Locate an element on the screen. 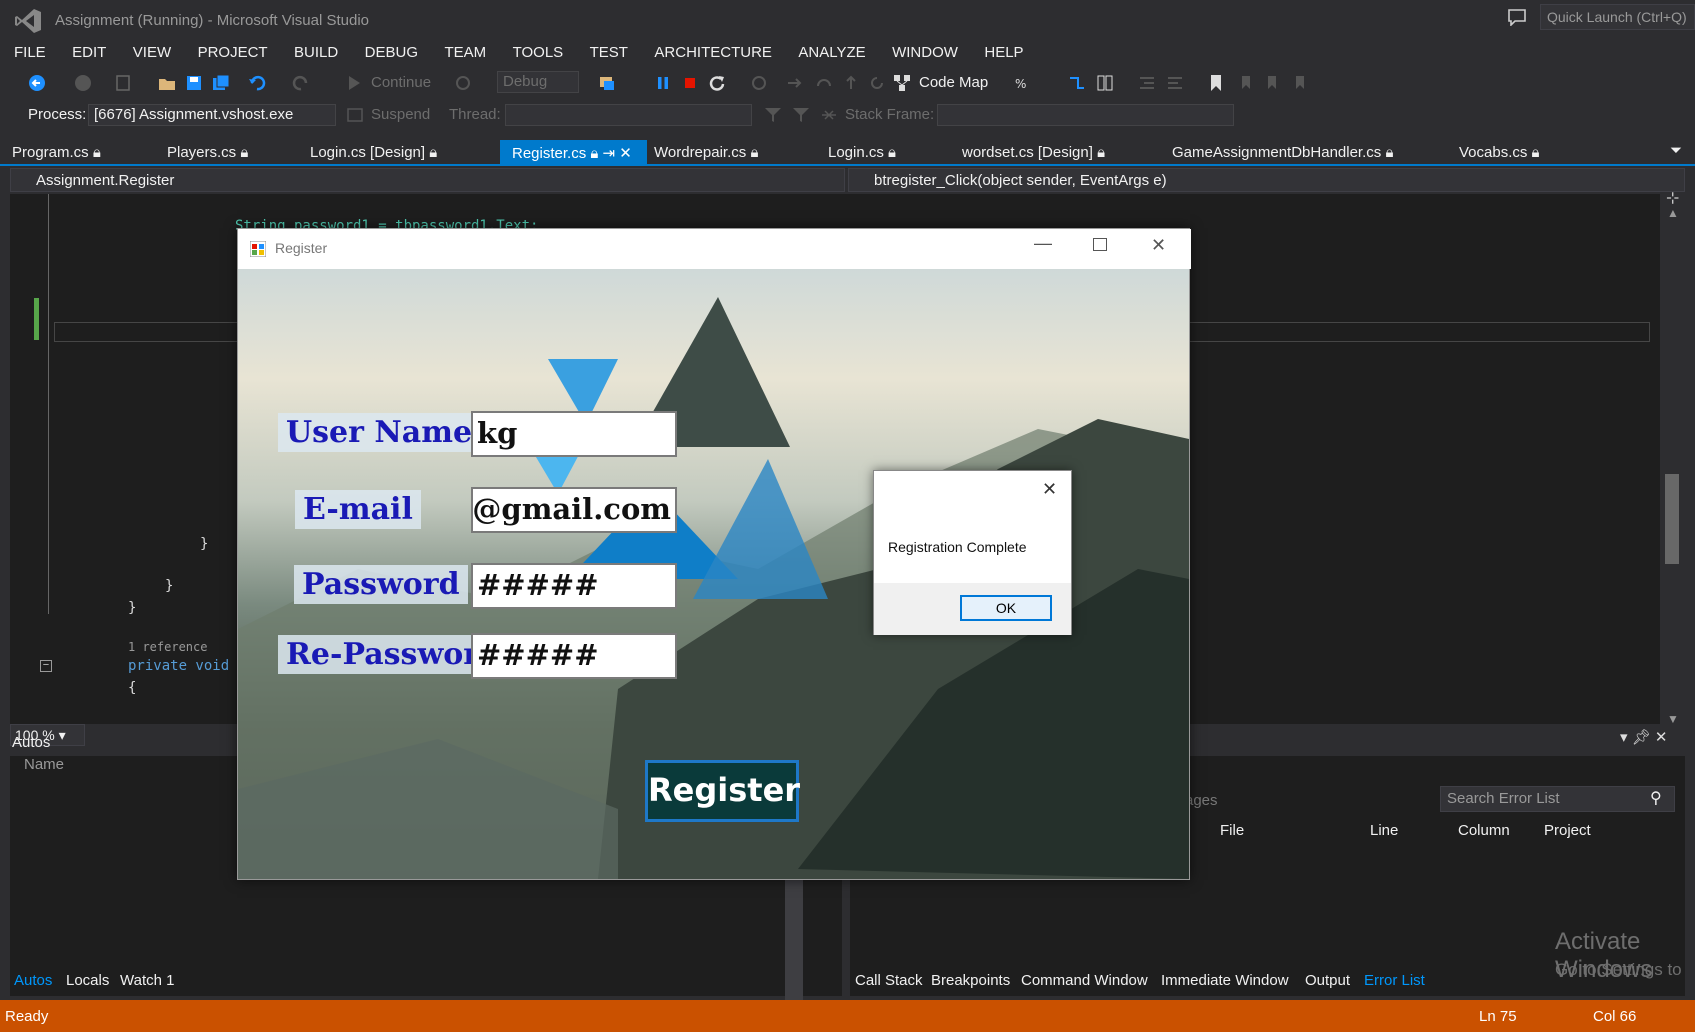 The height and width of the screenshot is (1032, 1695). panel-menu-icon: ▾ is located at coordinates (1624, 737).